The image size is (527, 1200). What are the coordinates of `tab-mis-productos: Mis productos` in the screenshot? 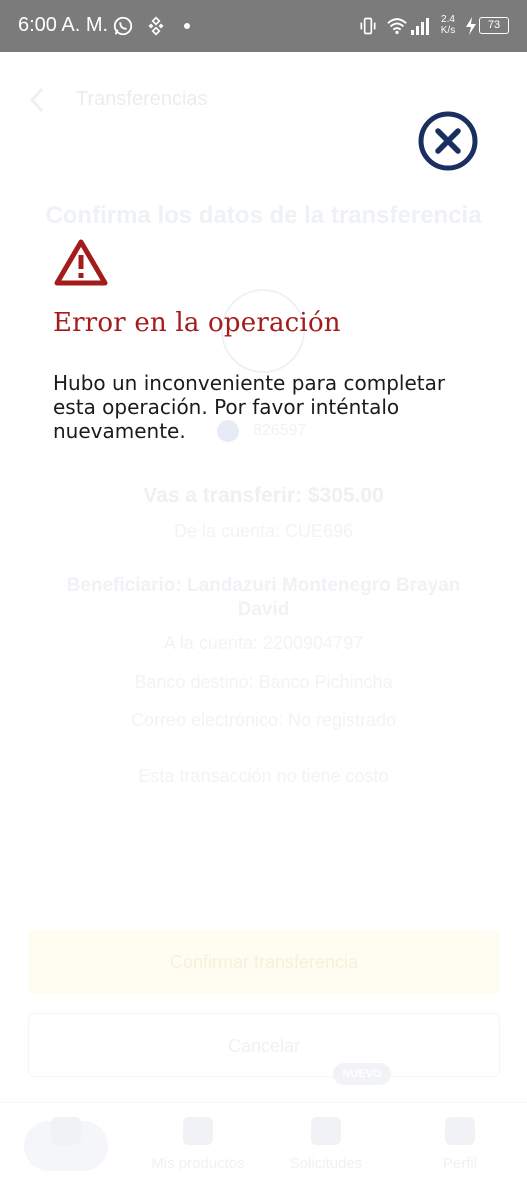 It's located at (198, 1144).